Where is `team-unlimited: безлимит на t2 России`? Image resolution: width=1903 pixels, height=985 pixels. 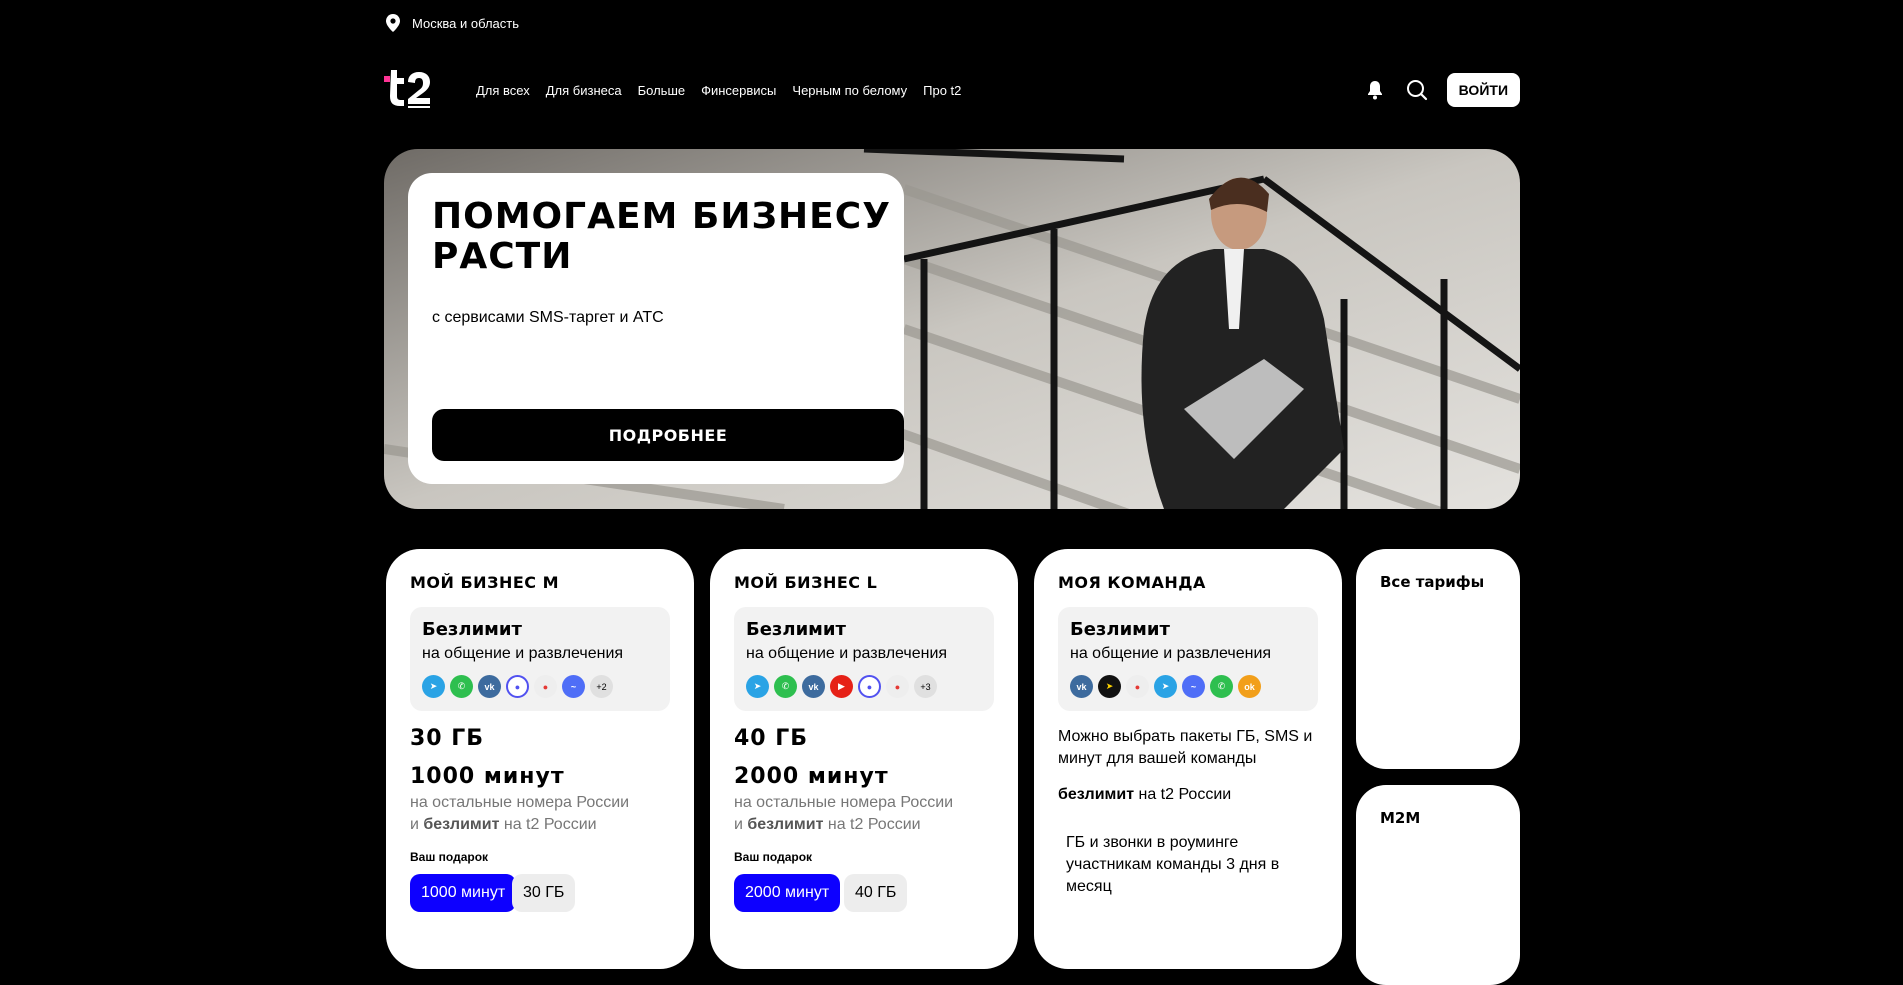 team-unlimited: безлимит на t2 России is located at coordinates (1145, 794).